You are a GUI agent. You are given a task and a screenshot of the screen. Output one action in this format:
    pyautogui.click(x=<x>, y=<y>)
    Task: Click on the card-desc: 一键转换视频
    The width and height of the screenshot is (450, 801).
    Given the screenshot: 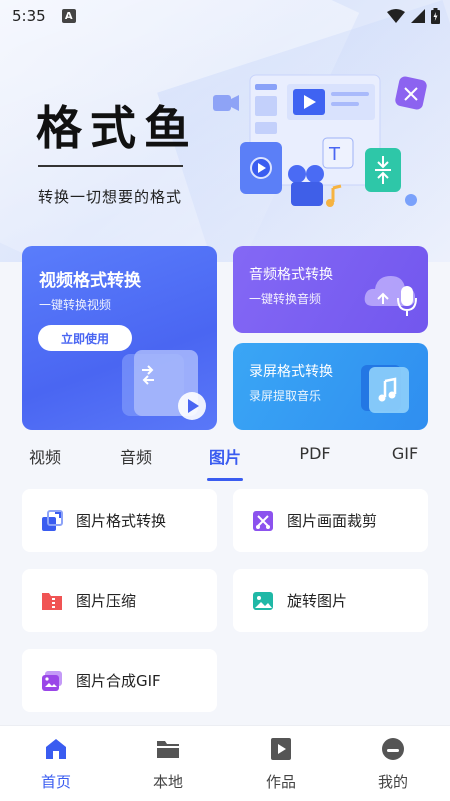 What is the action you would take?
    pyautogui.click(x=75, y=305)
    